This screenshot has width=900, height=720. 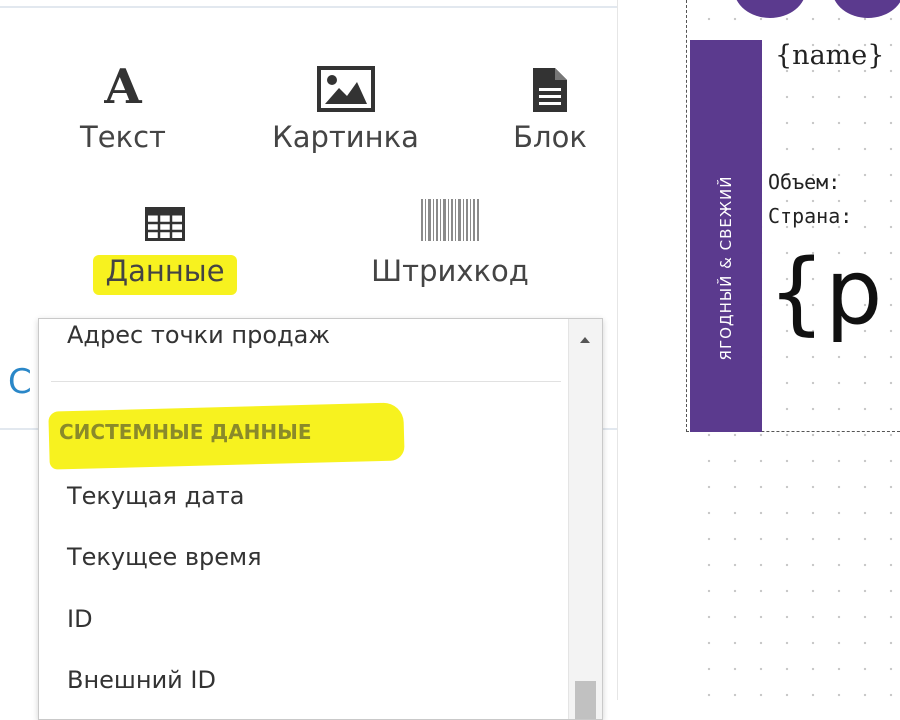 What do you see at coordinates (156, 496) in the screenshot?
I see `dropdown-option-current-date: Текущая дата` at bounding box center [156, 496].